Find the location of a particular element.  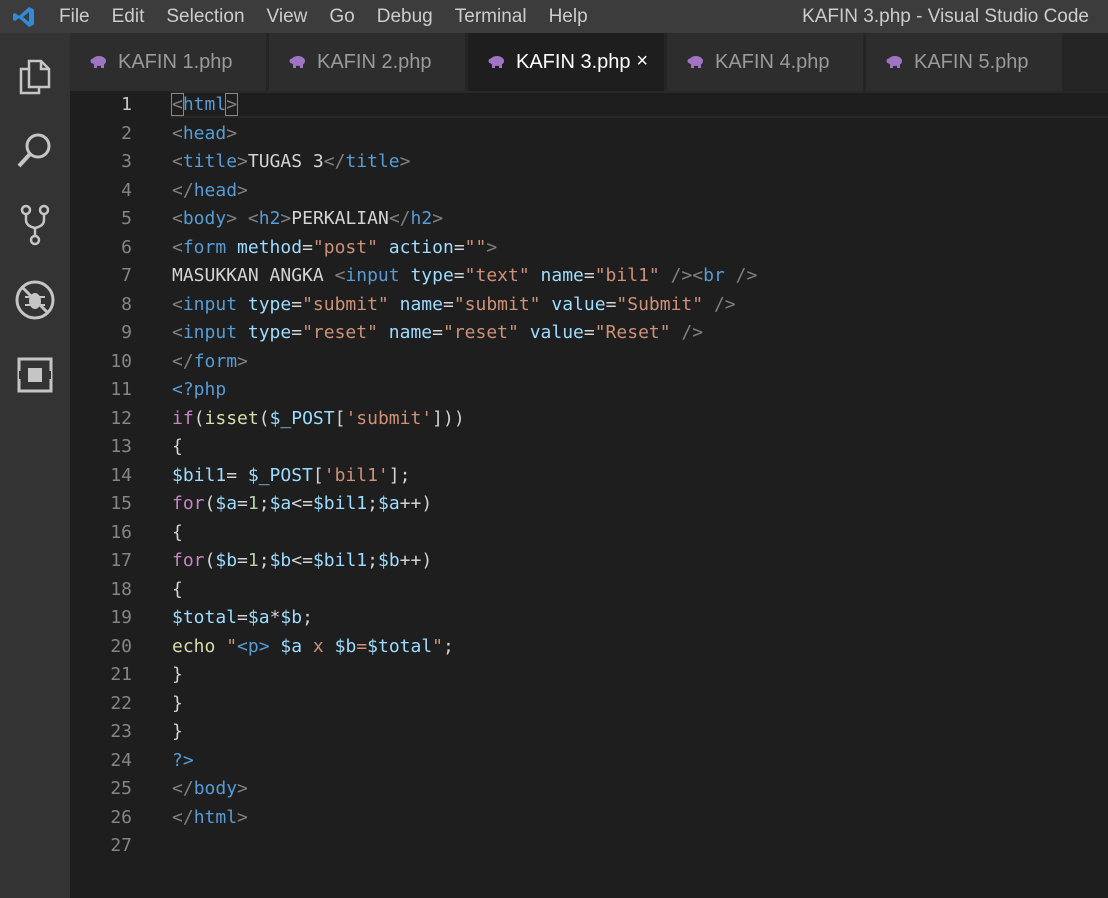

line-number: 22 is located at coordinates (121, 703).